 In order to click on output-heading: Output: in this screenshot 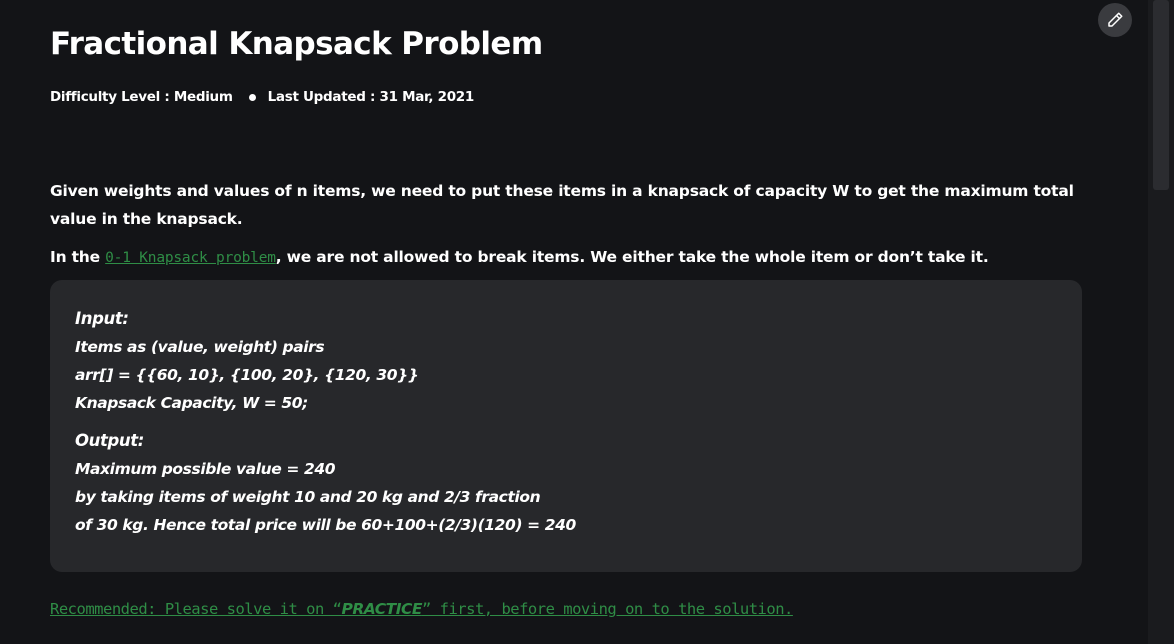, I will do `click(109, 440)`.